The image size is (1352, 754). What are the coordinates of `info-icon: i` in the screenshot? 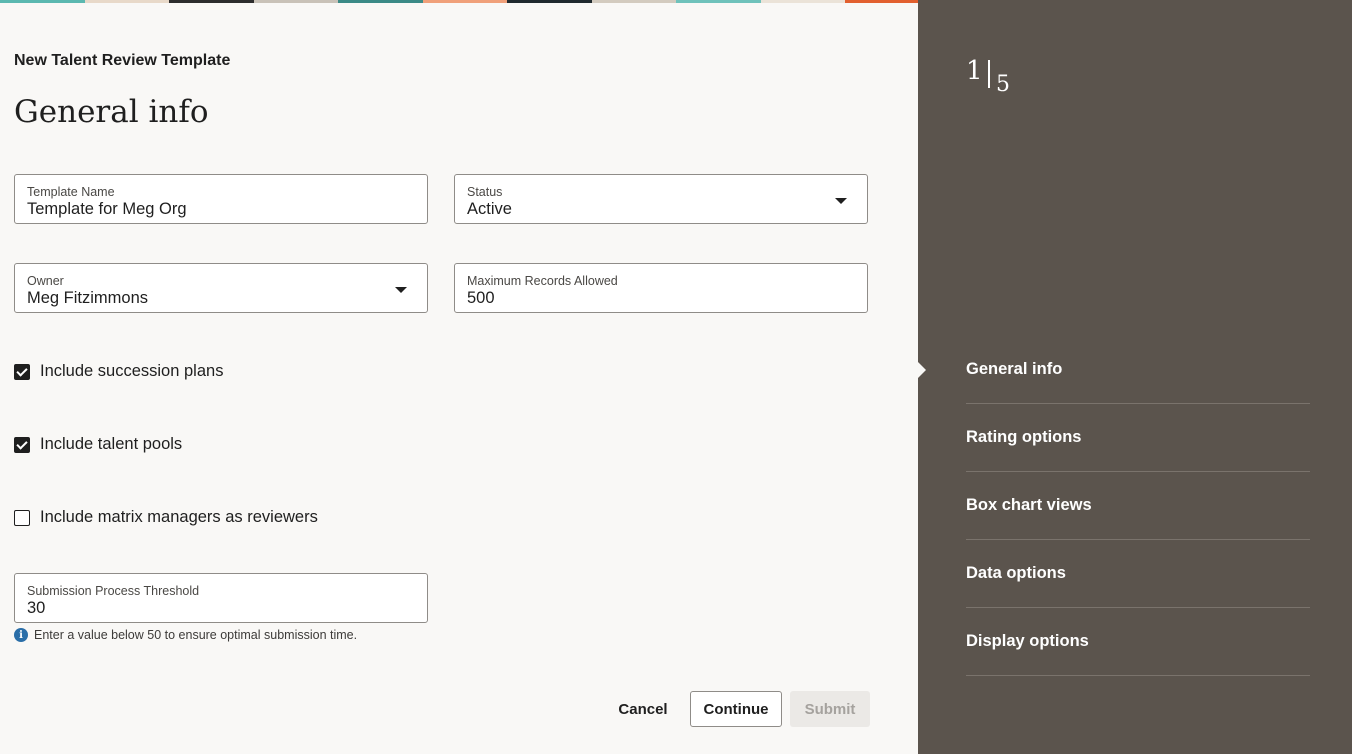 It's located at (21, 635).